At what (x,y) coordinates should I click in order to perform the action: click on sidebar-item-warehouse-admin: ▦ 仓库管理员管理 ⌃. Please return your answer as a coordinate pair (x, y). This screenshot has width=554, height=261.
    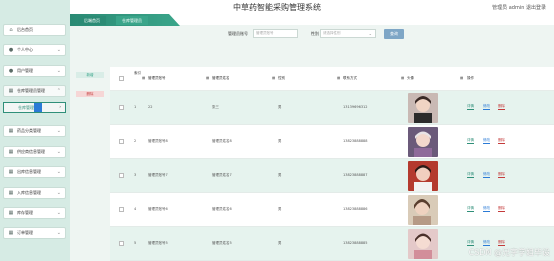
    Looking at the image, I should click on (34, 91).